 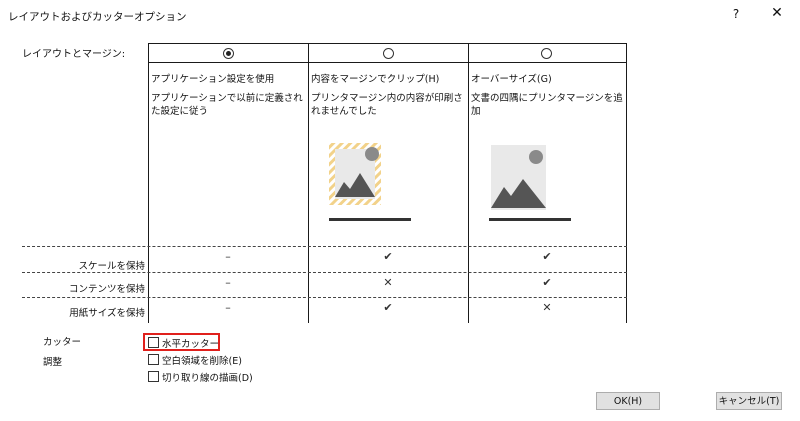 What do you see at coordinates (375, 79) in the screenshot?
I see `option-clip-margin-label: 内容をマージンでクリップ(H)` at bounding box center [375, 79].